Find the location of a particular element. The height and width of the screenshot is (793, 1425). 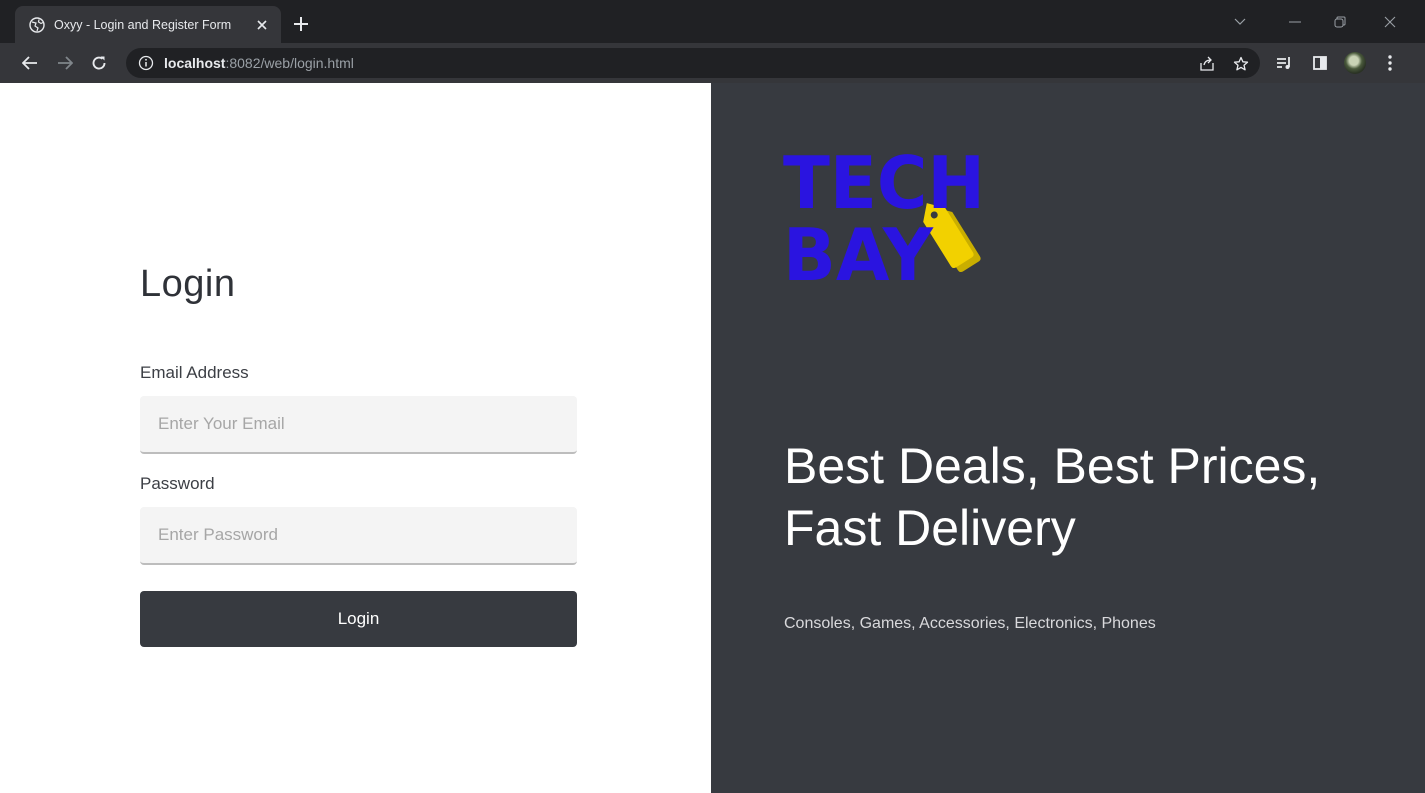

minimize-icon is located at coordinates (1295, 22).